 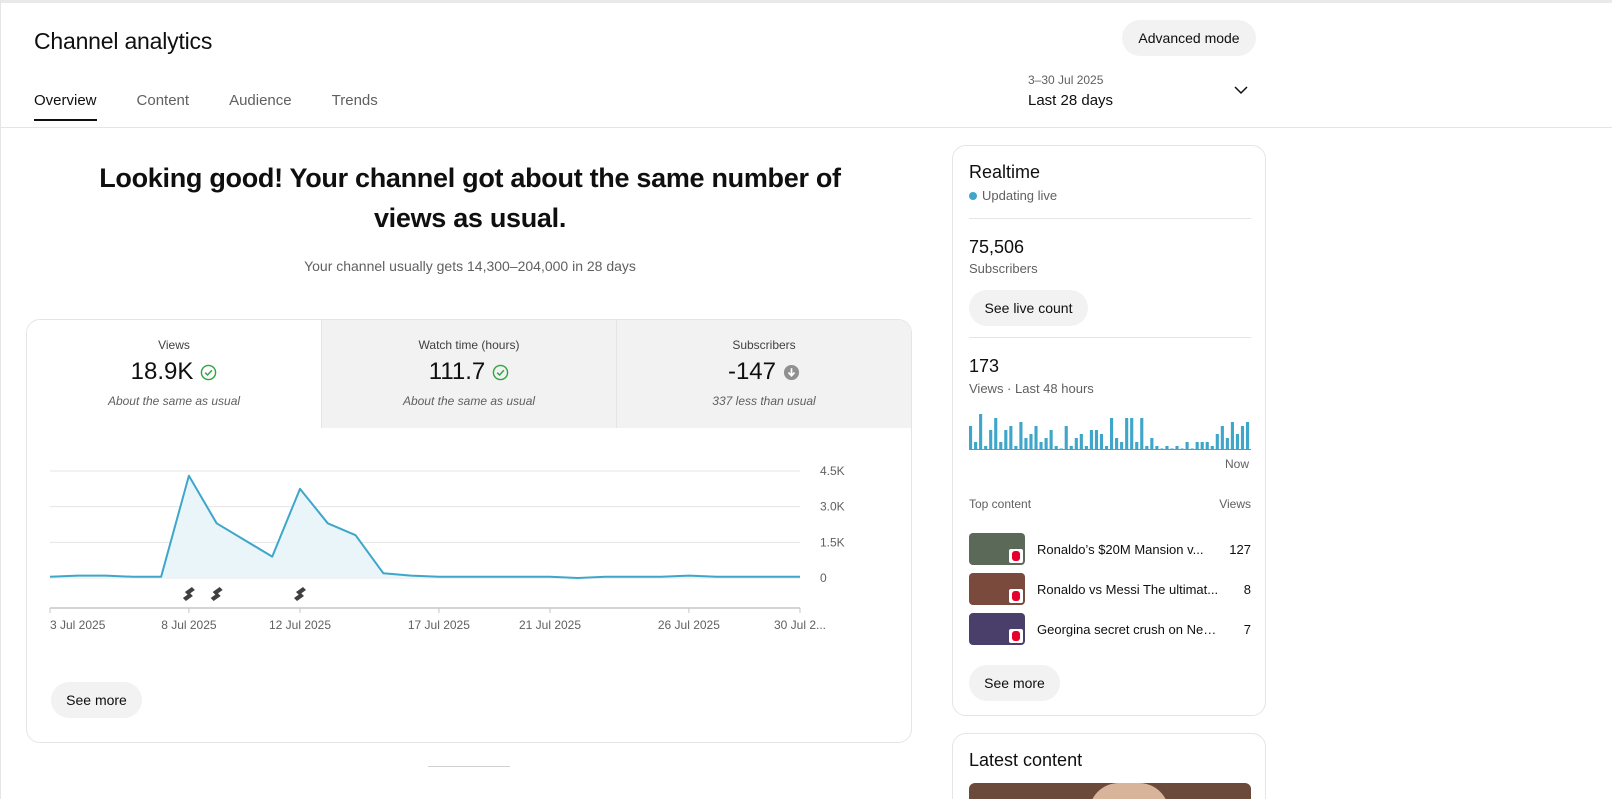 I want to click on metric-tab-views: Views 18.9K About the same as usual, so click(x=174, y=374).